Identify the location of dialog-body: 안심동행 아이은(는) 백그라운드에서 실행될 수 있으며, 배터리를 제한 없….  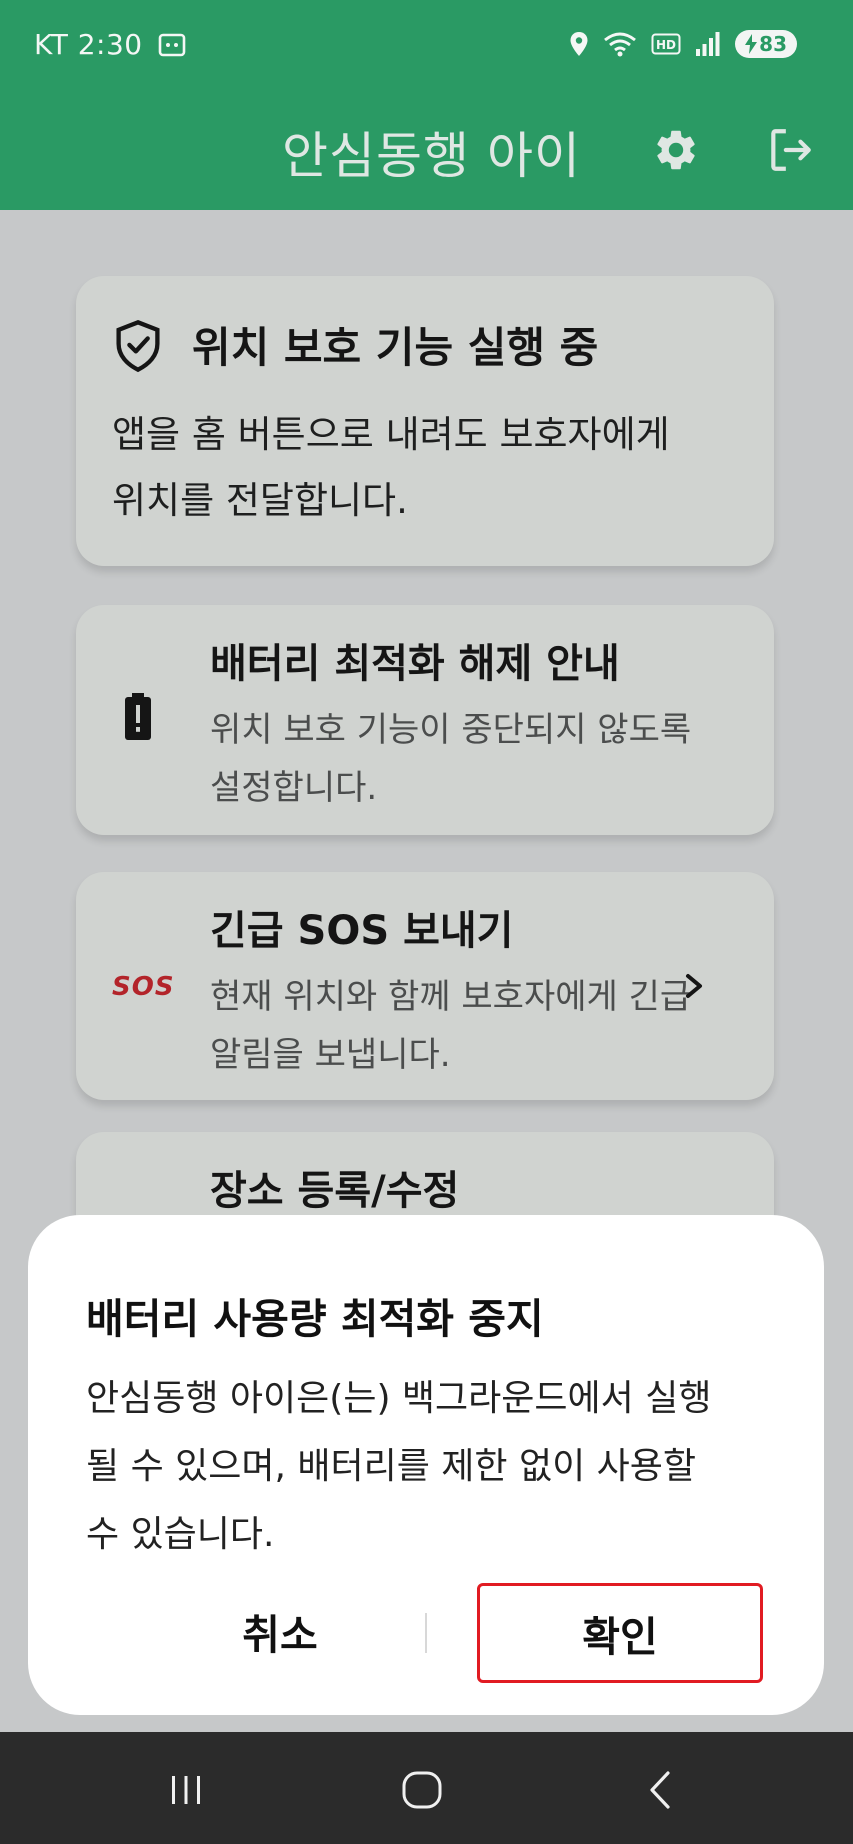
(399, 1466).